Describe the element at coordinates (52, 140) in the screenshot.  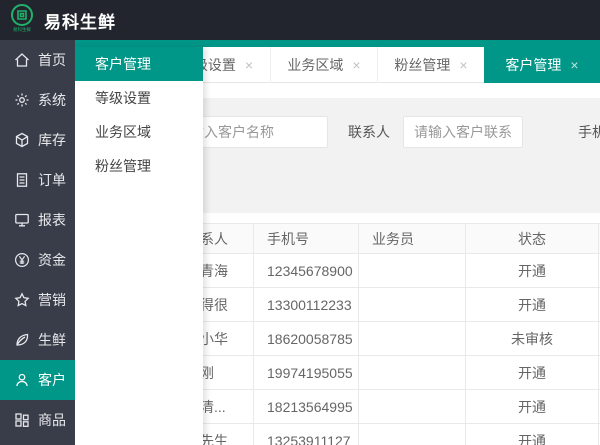
I see `sidebar-item-label: 库存` at that location.